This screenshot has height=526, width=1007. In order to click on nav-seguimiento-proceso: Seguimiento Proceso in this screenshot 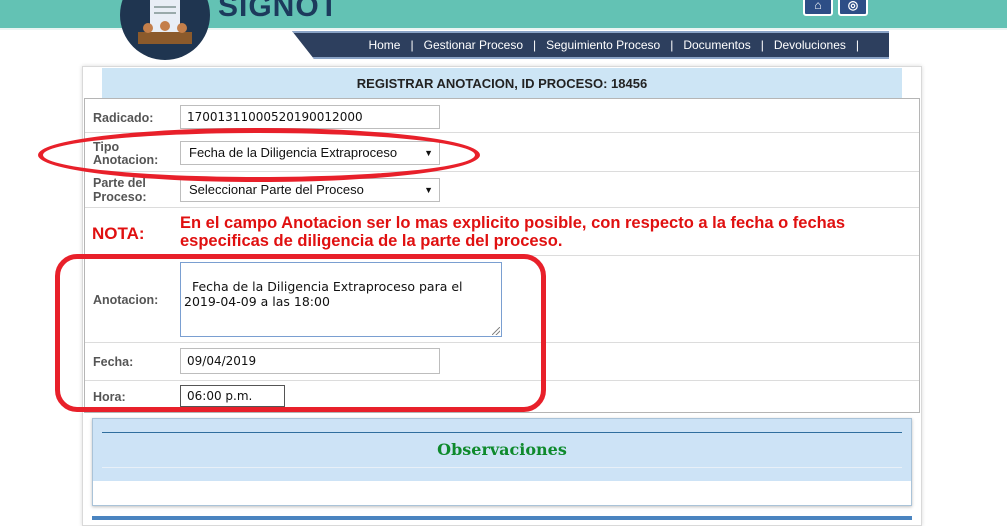, I will do `click(603, 45)`.